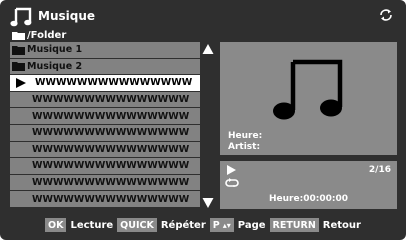  What do you see at coordinates (386, 15) in the screenshot?
I see `refresh-icon` at bounding box center [386, 15].